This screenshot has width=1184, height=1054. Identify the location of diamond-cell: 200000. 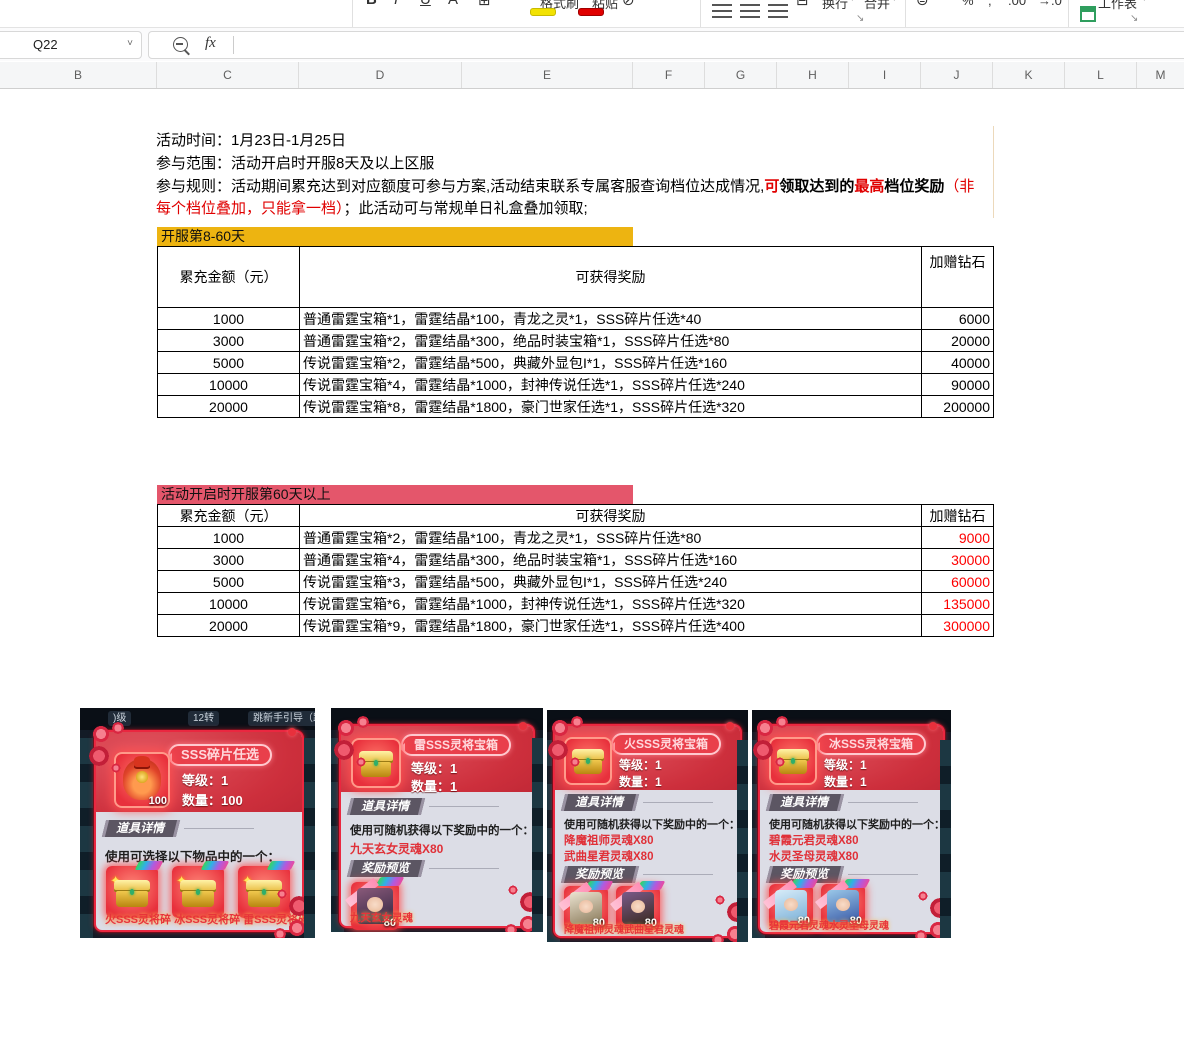
(957, 406).